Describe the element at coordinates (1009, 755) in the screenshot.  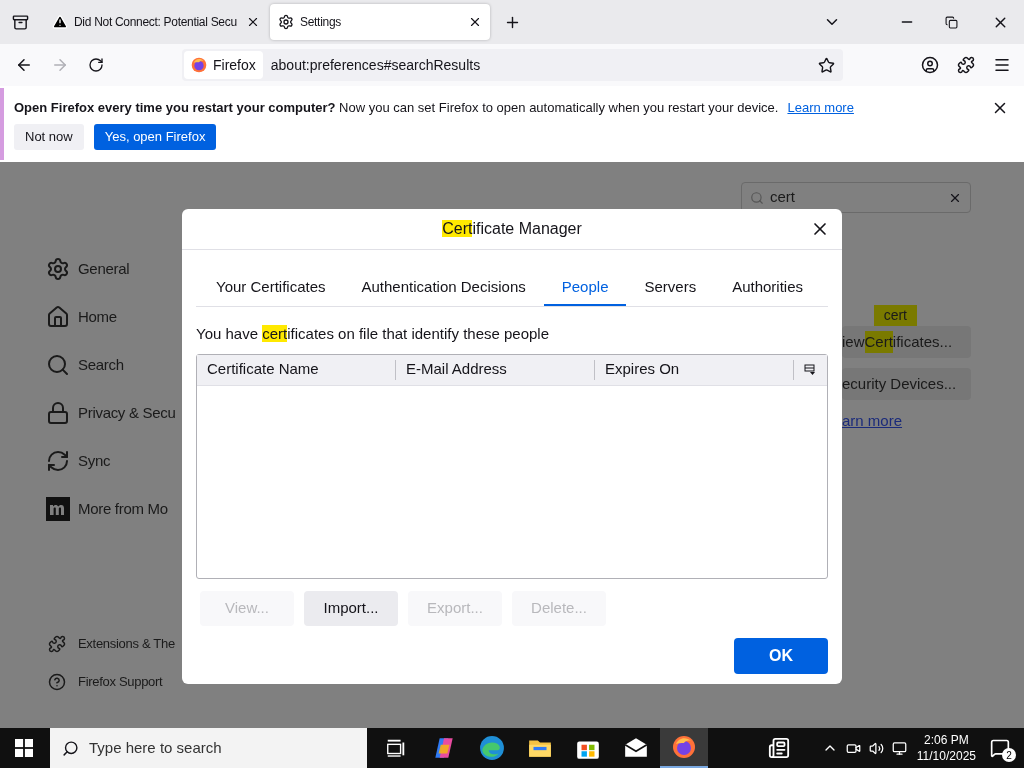
I see `notification-count: 2` at that location.